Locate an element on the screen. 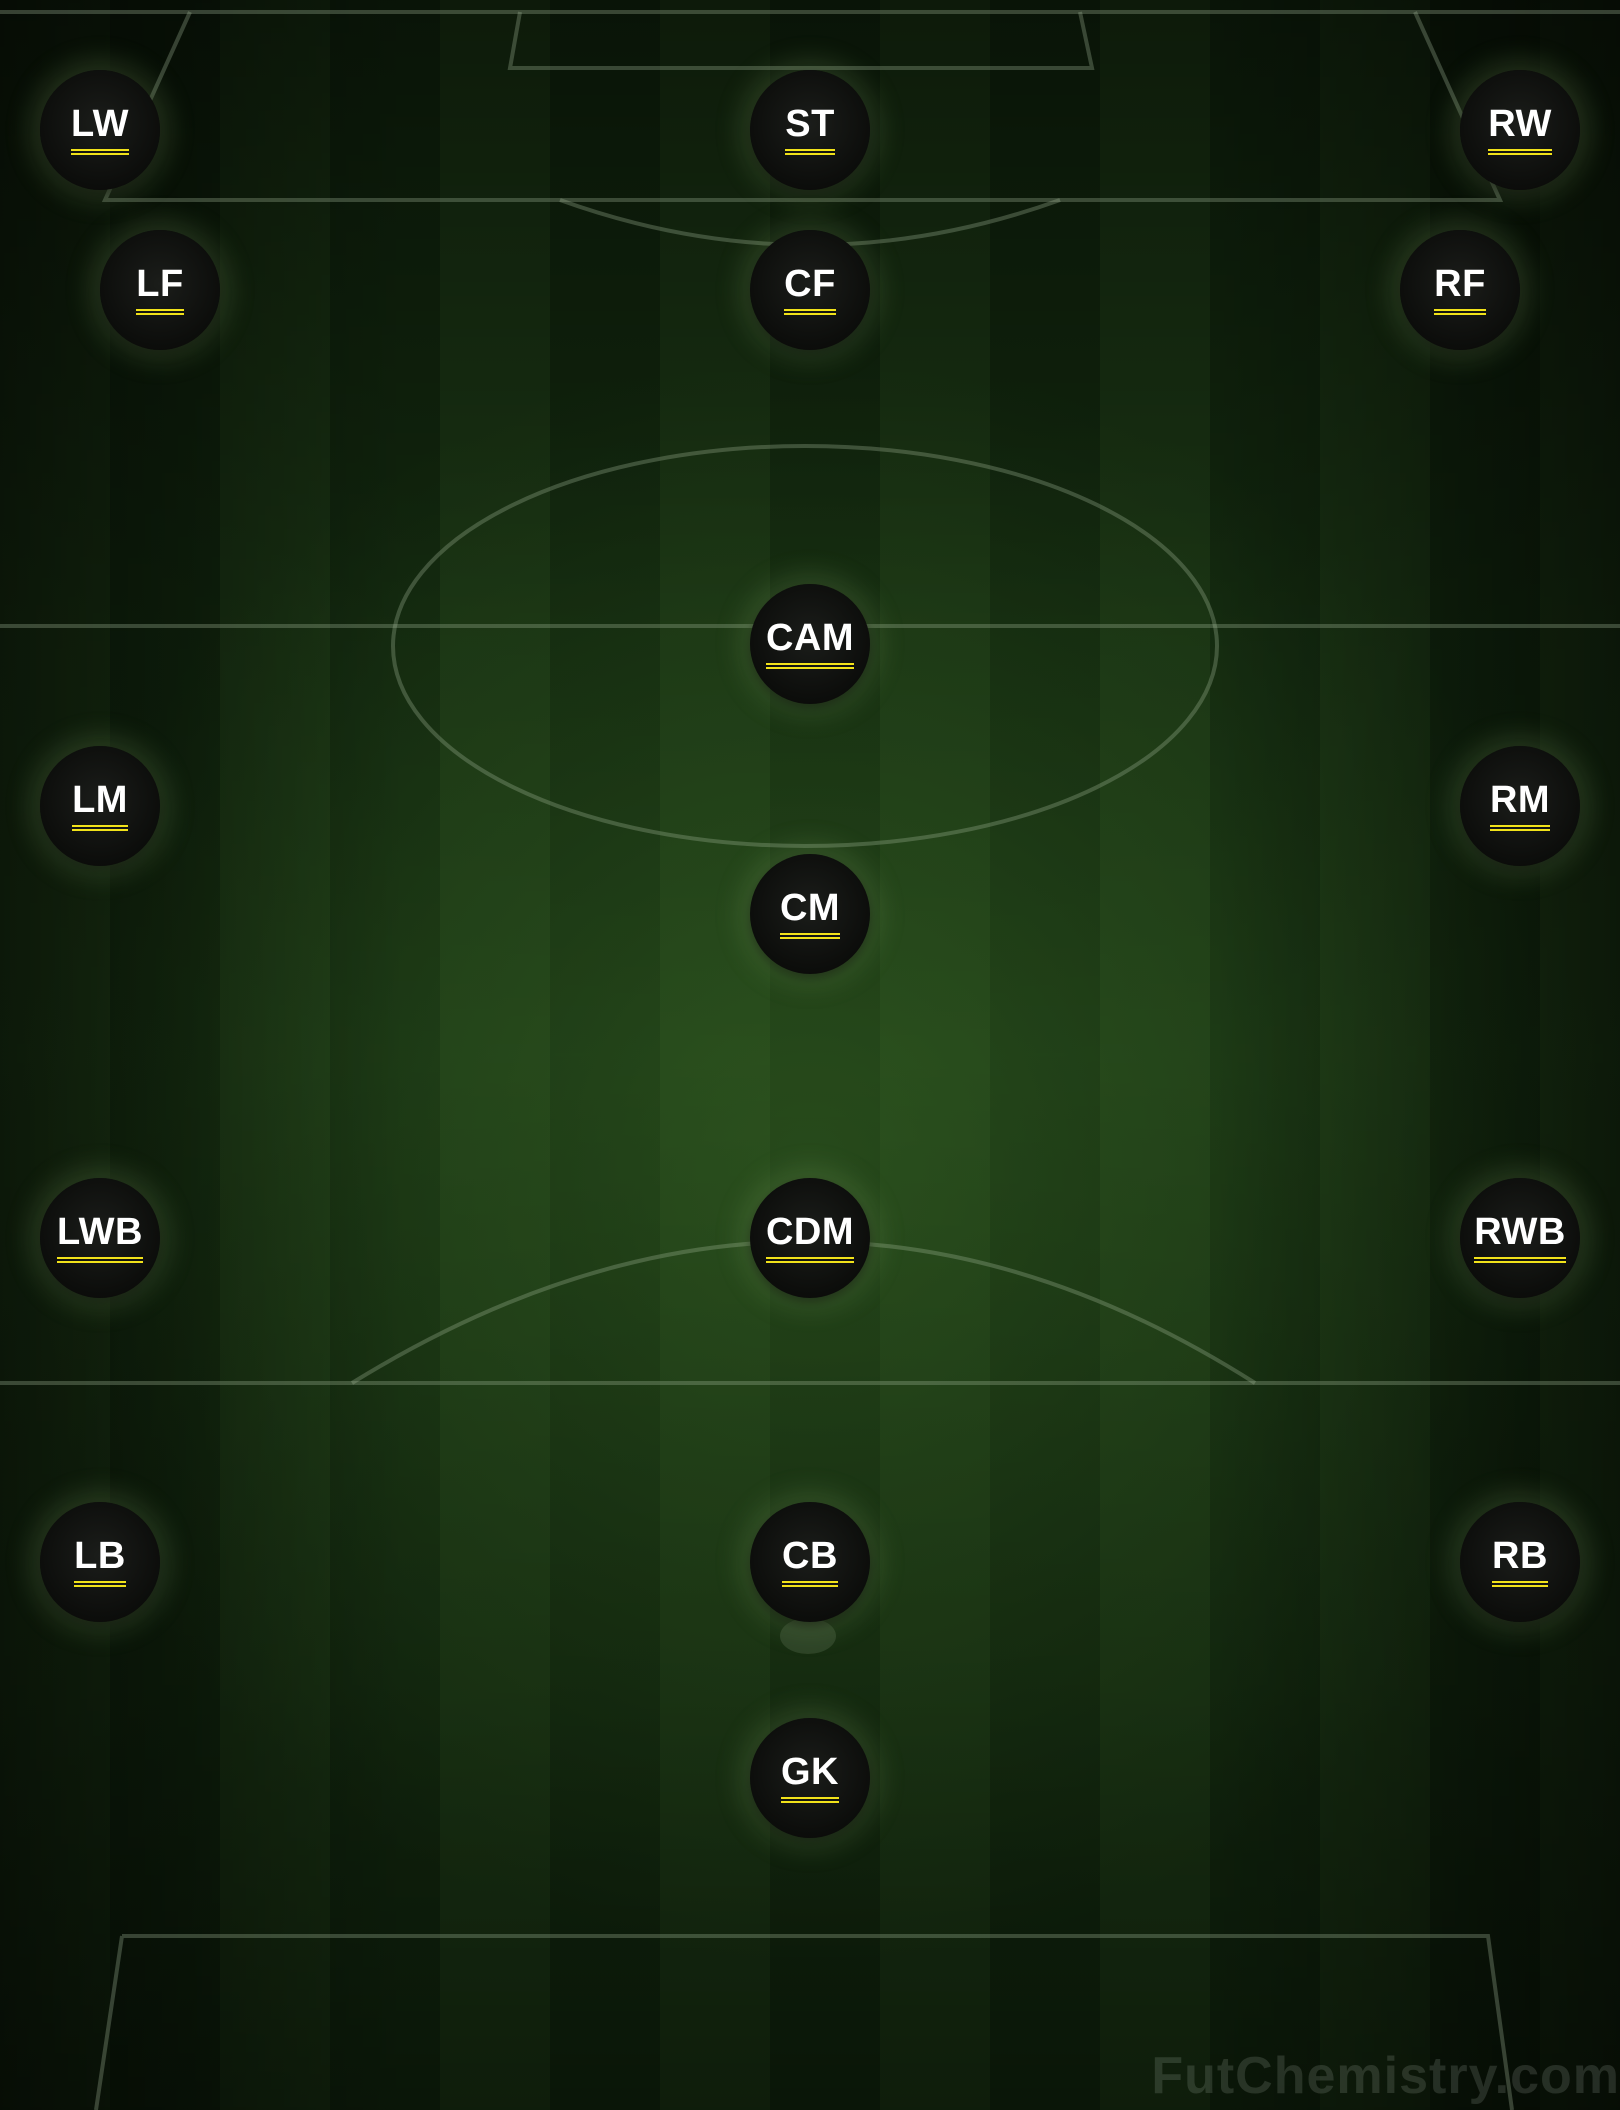 The height and width of the screenshot is (2110, 1620). position-cdm: CDM is located at coordinates (810, 1238).